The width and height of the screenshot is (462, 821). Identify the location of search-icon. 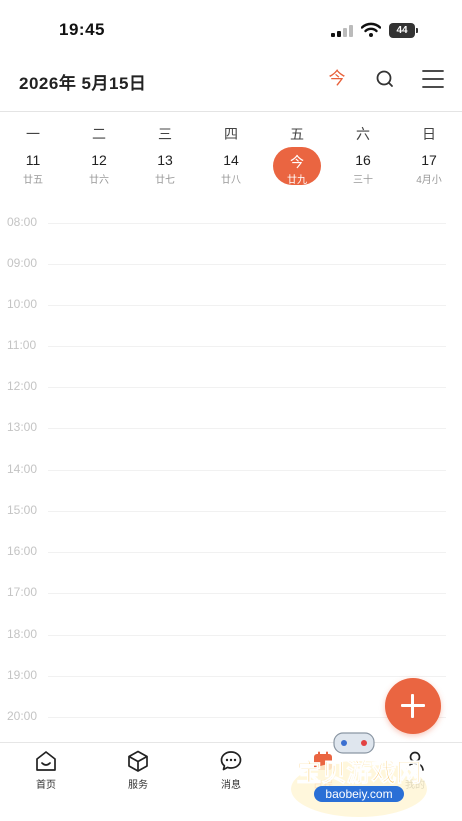
(385, 79).